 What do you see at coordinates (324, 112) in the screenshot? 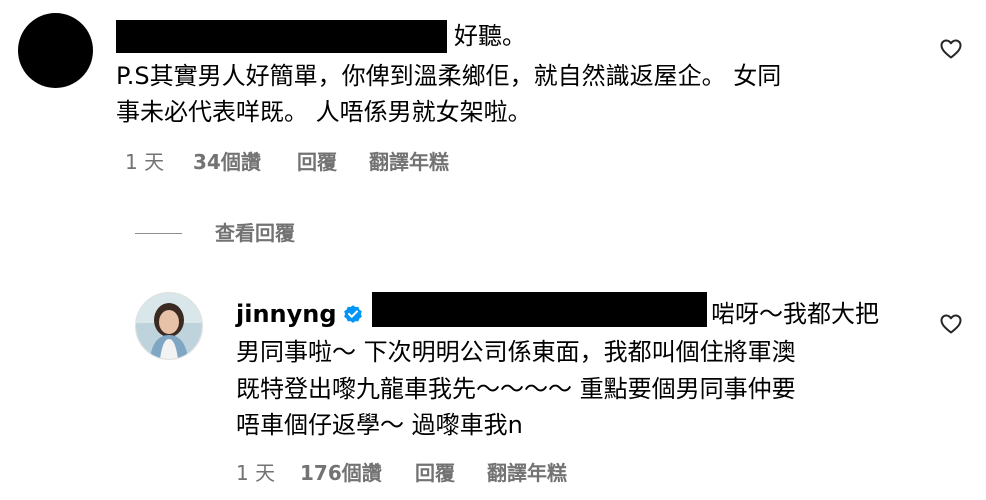
I see `comment-text-line3: 事未必代表咩既。 人唔係男就女架啦。` at bounding box center [324, 112].